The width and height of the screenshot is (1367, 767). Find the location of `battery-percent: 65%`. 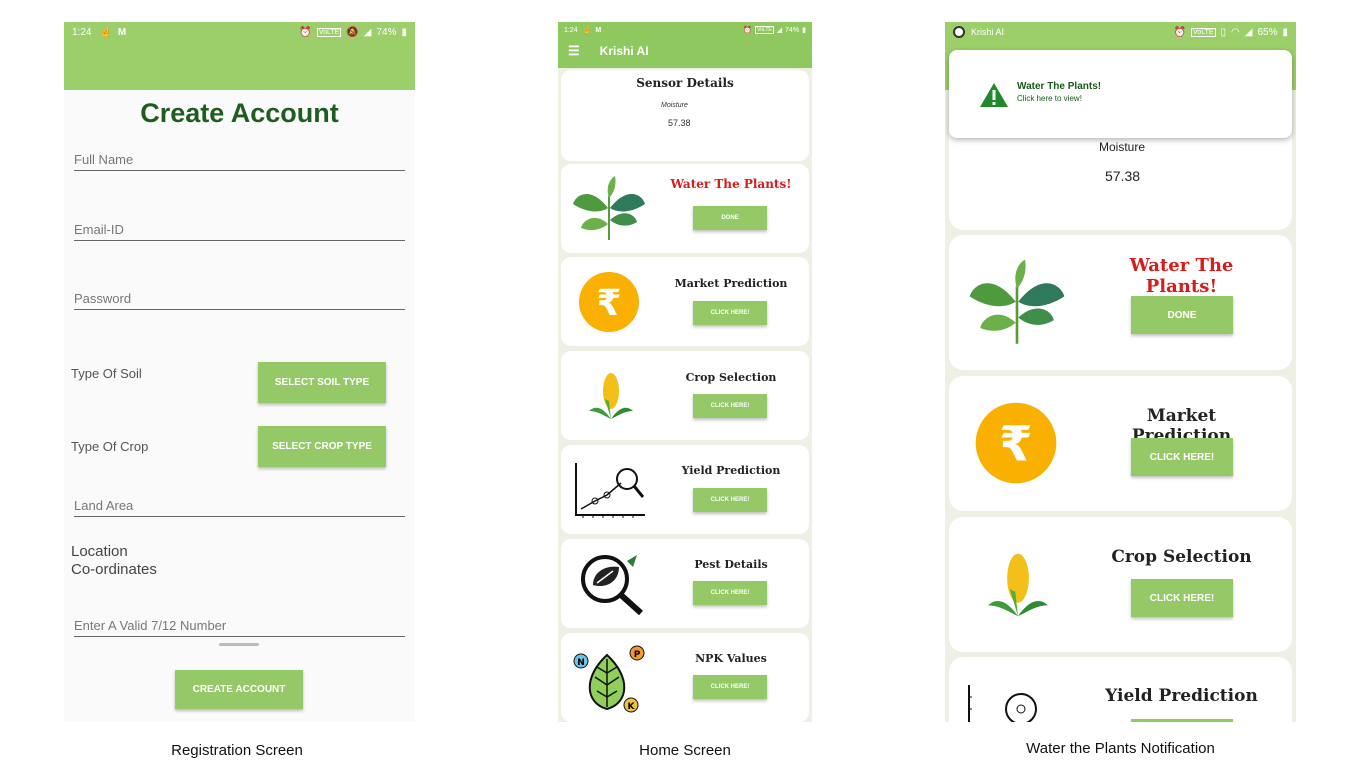

battery-percent: 65% is located at coordinates (1267, 32).